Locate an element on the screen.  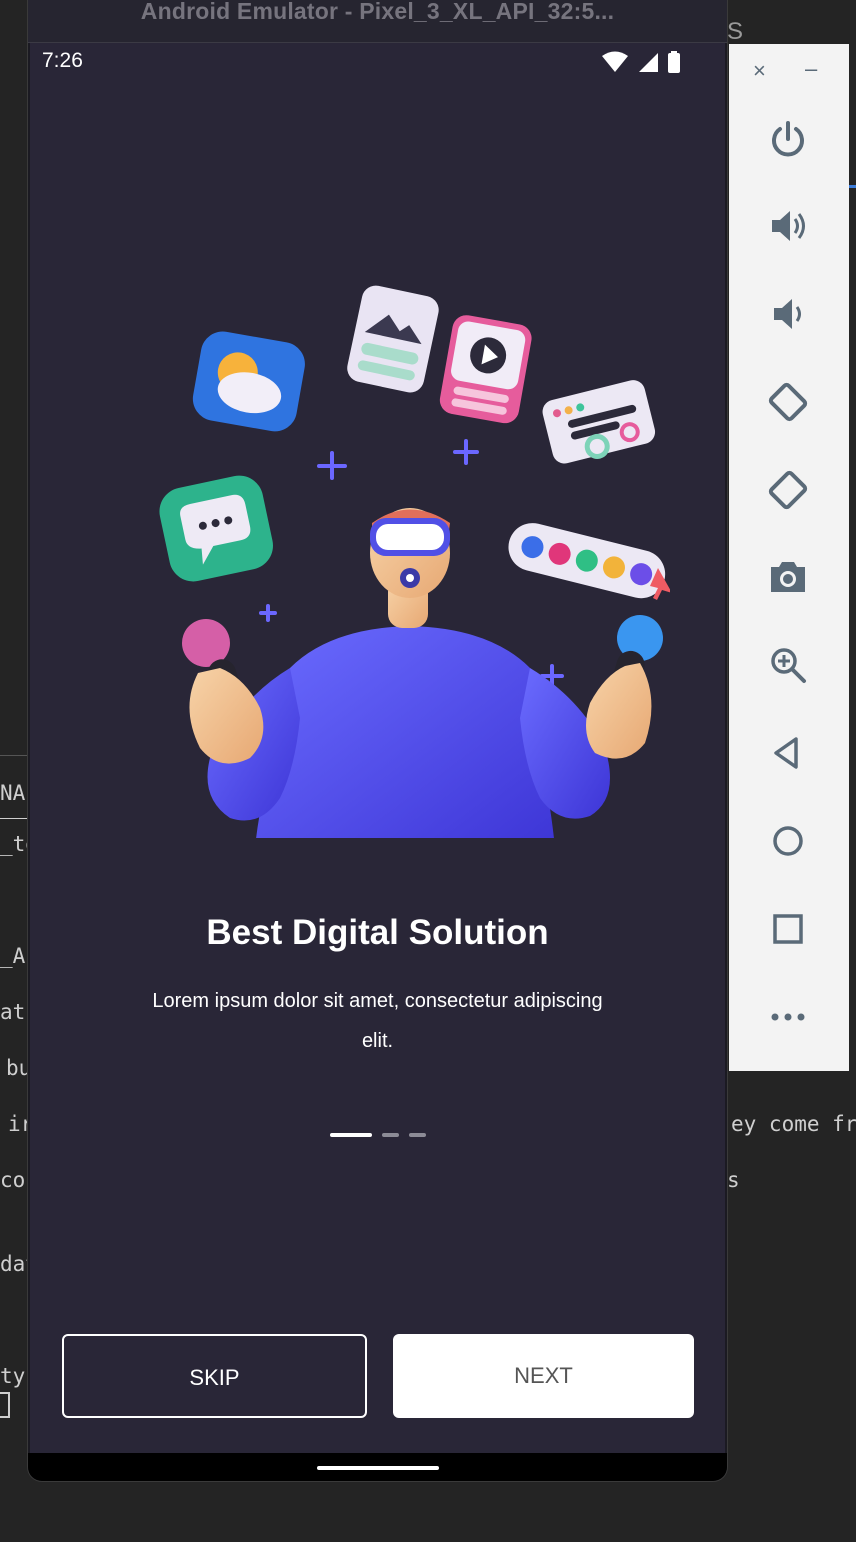
bg-fragment: _A is located at coordinates (13, 956).